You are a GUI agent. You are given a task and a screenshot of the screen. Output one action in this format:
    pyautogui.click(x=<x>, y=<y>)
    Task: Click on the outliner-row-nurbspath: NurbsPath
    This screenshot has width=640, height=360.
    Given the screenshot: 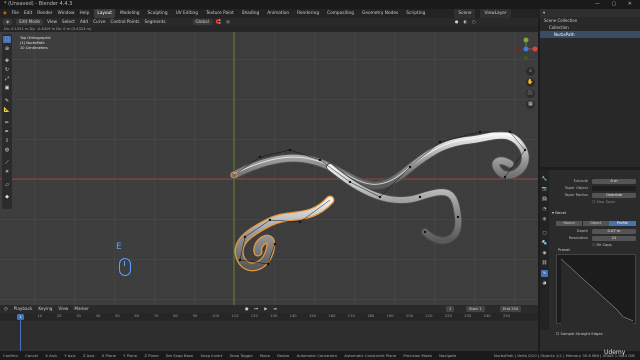 What is the action you would take?
    pyautogui.click(x=590, y=34)
    